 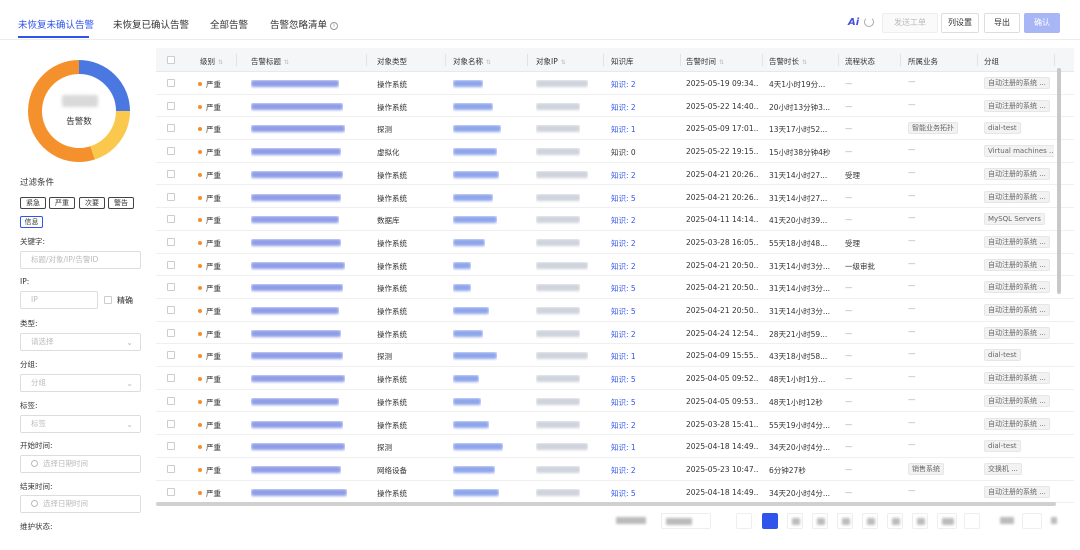 I want to click on ai-icon: Ai, so click(x=853, y=22).